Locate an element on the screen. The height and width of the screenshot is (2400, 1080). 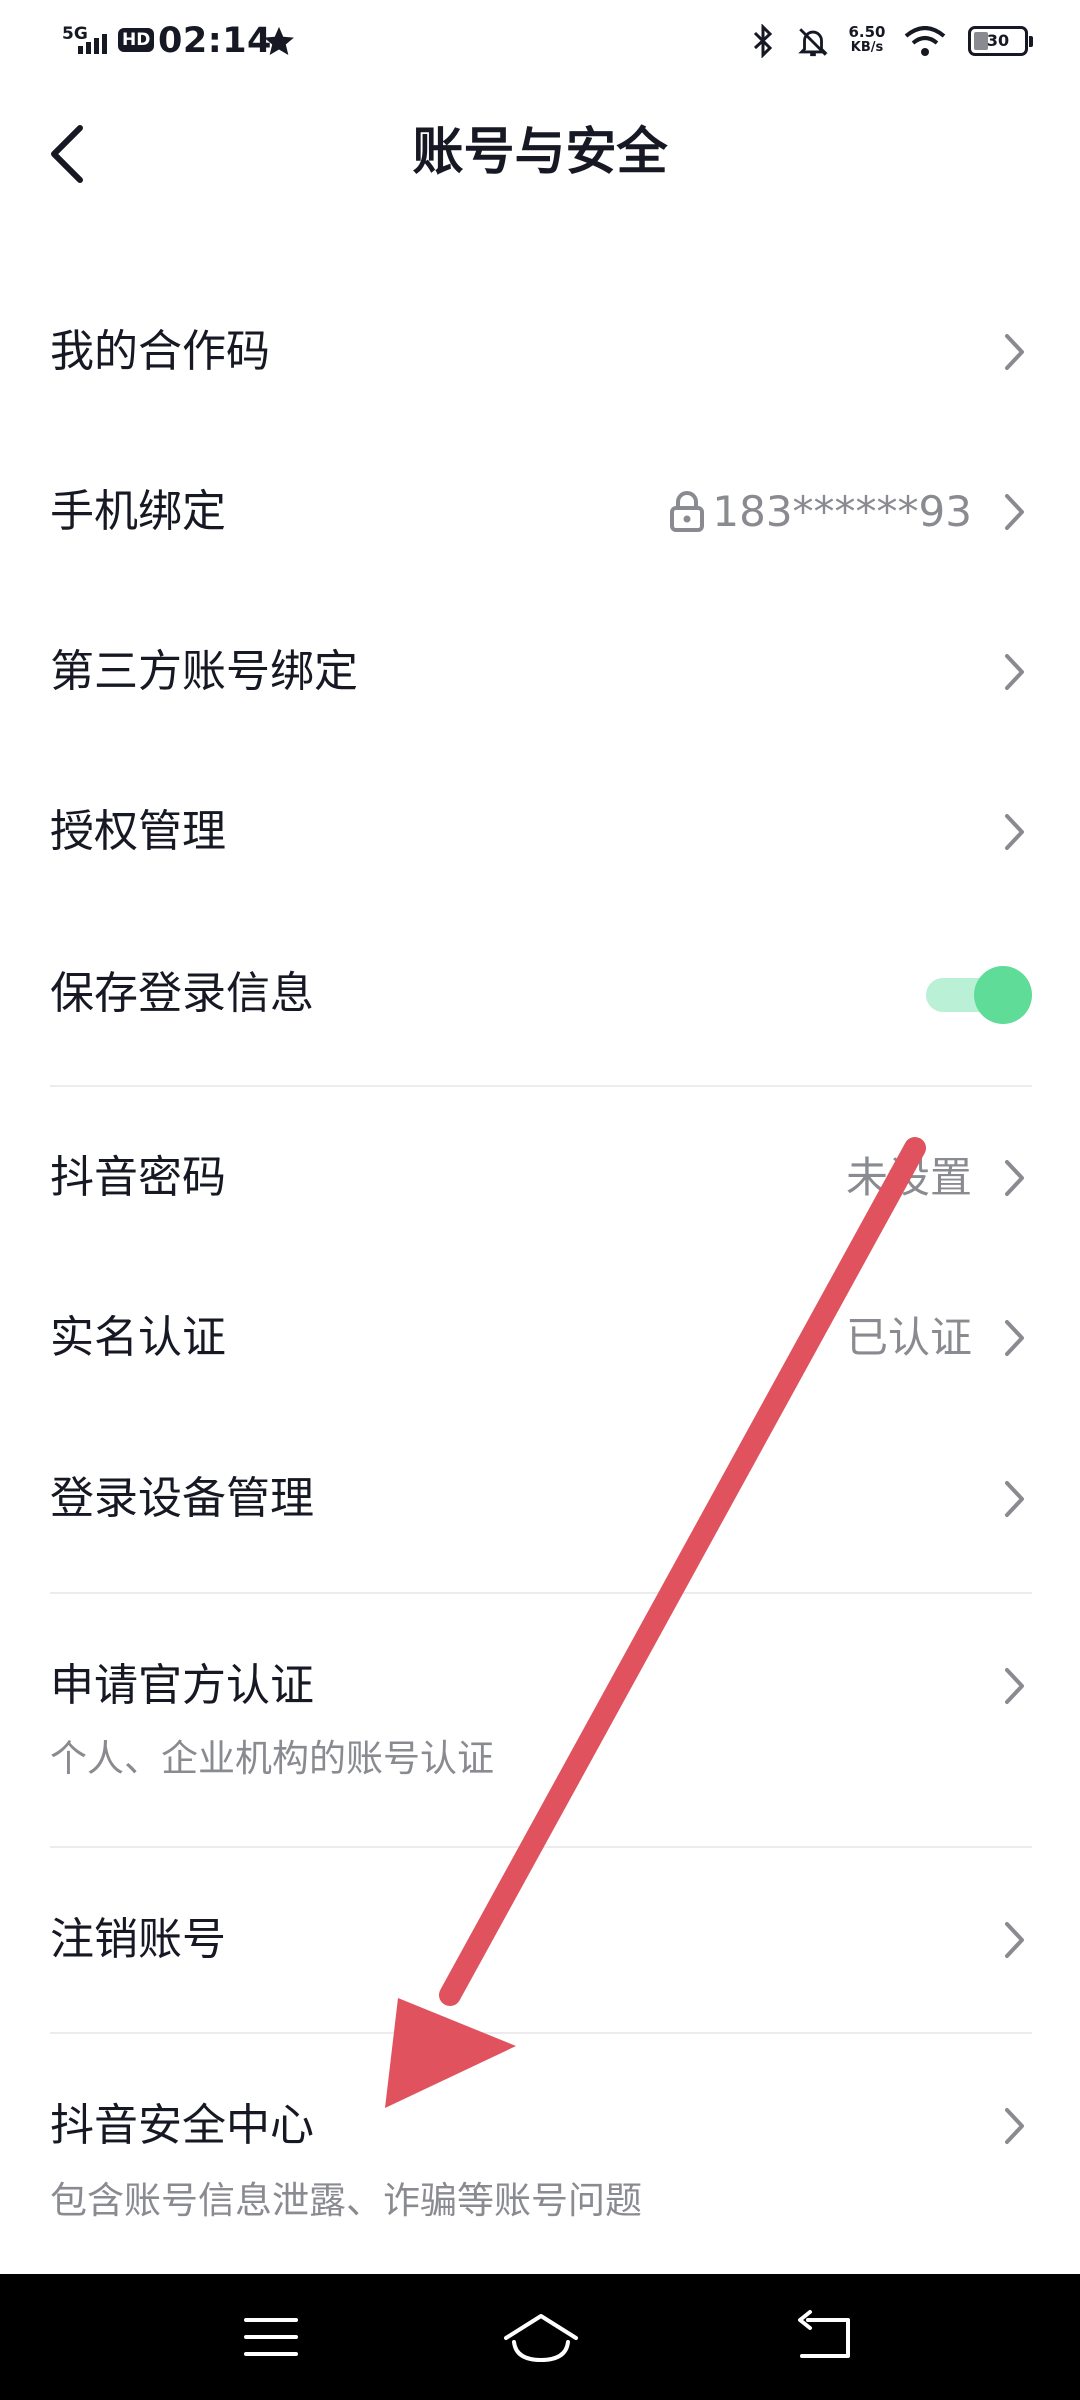
network-speed: 6.50 KB/s is located at coordinates (867, 40).